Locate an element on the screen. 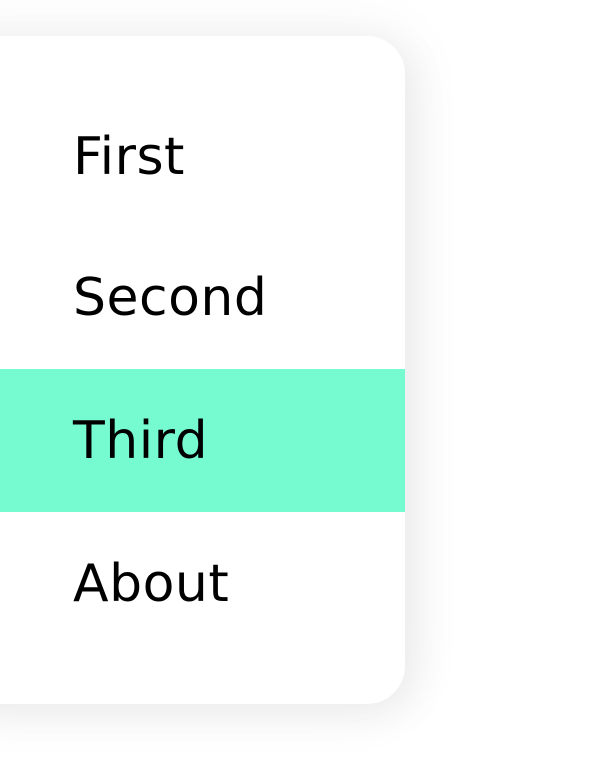 The image size is (600, 758). menu-item-first: First is located at coordinates (202, 156).